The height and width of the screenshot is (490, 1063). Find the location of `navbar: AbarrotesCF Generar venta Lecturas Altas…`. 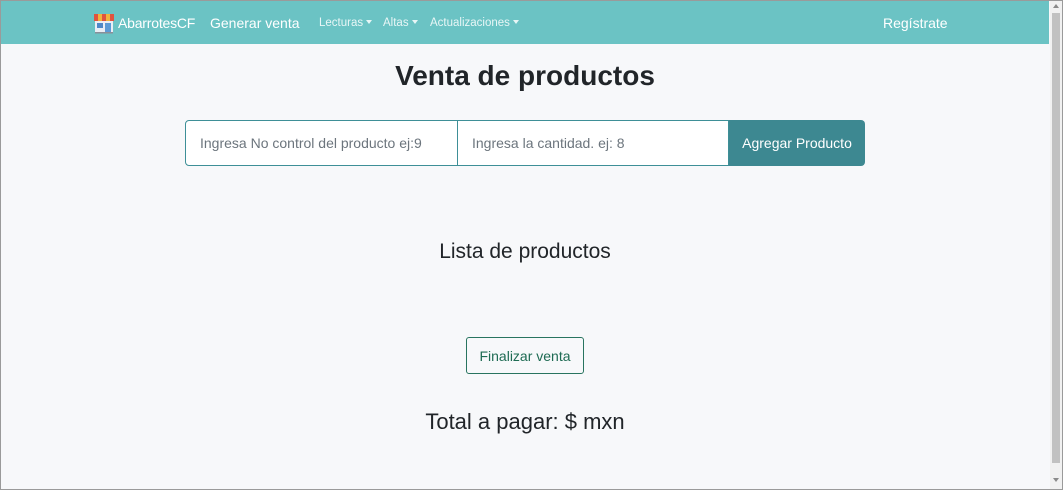

navbar: AbarrotesCF Generar venta Lecturas Altas… is located at coordinates (525, 22).